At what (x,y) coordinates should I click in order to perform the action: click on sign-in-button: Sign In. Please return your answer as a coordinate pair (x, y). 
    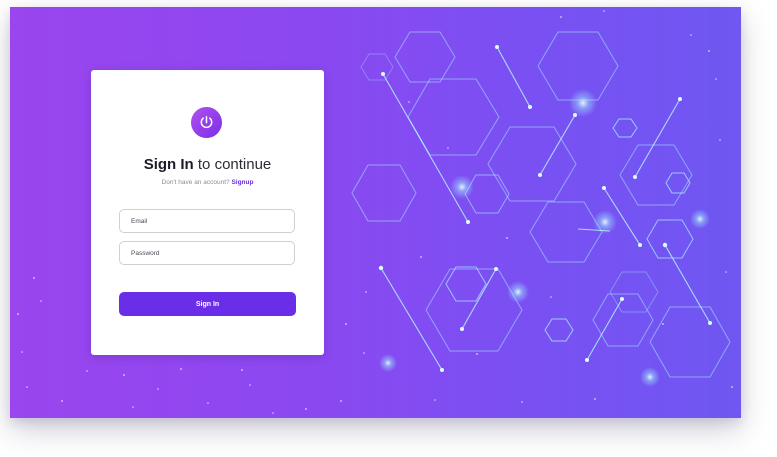
    Looking at the image, I should click on (207, 304).